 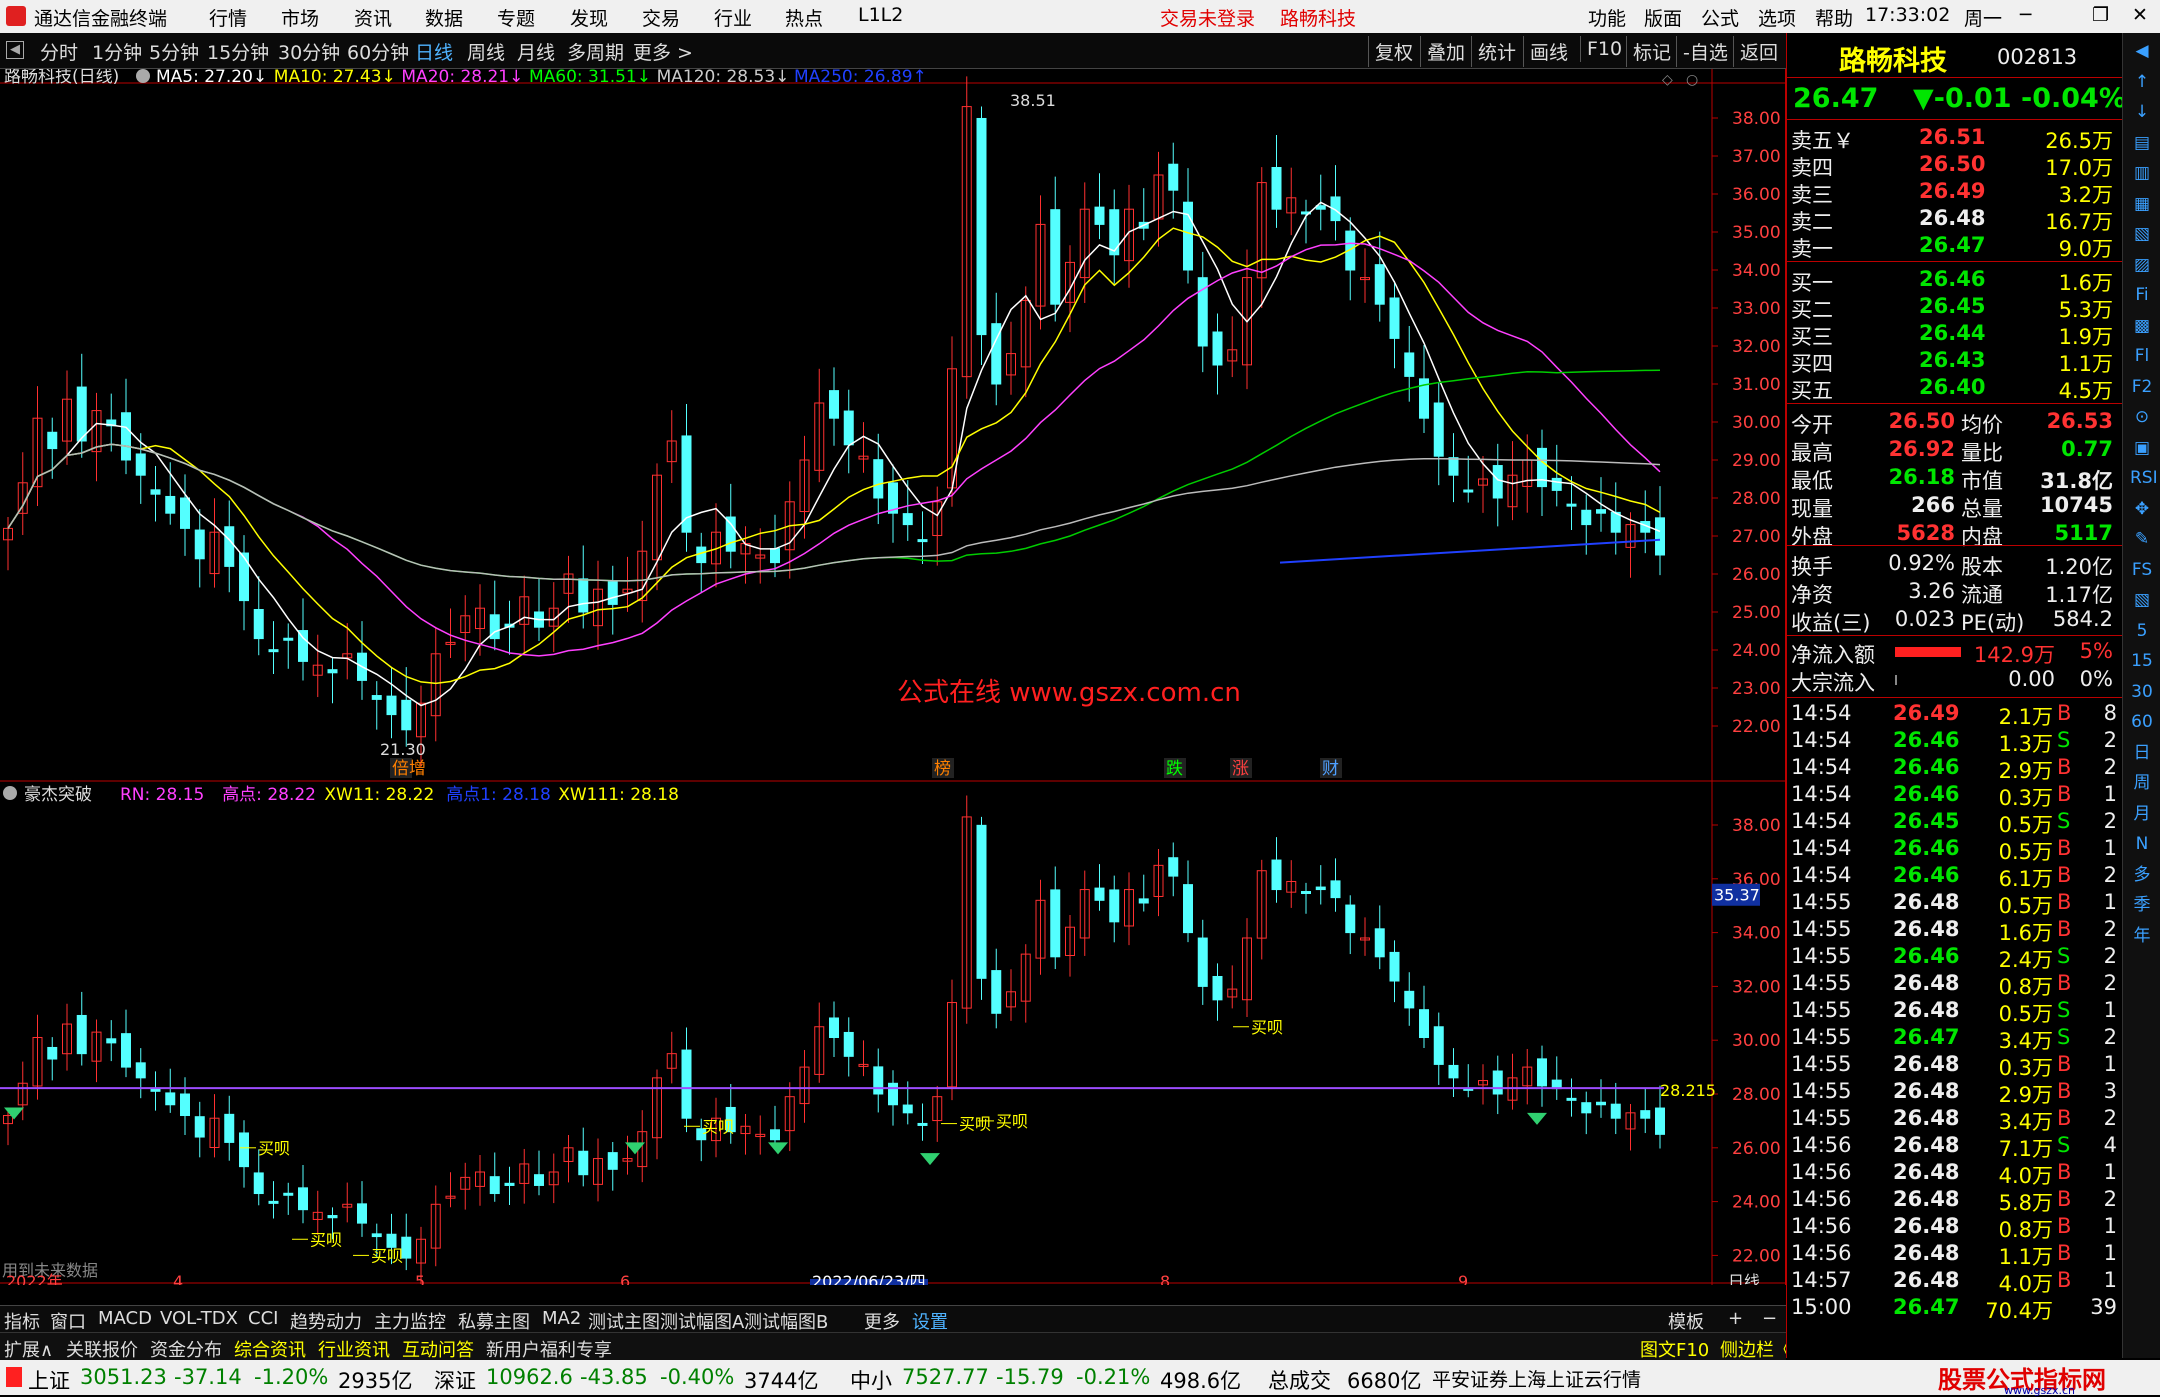 What do you see at coordinates (174, 51) in the screenshot?
I see `period-tab-2: 5分钟` at bounding box center [174, 51].